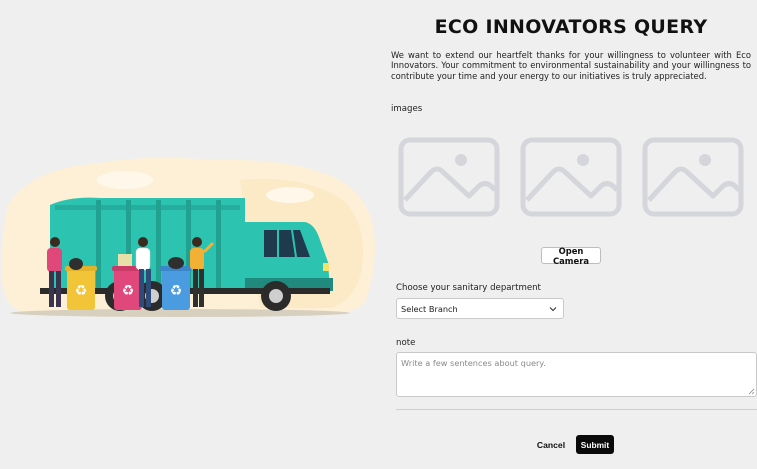 The height and width of the screenshot is (469, 757). What do you see at coordinates (473, 363) in the screenshot?
I see `note-placeholder: Write a few sentences about query.` at bounding box center [473, 363].